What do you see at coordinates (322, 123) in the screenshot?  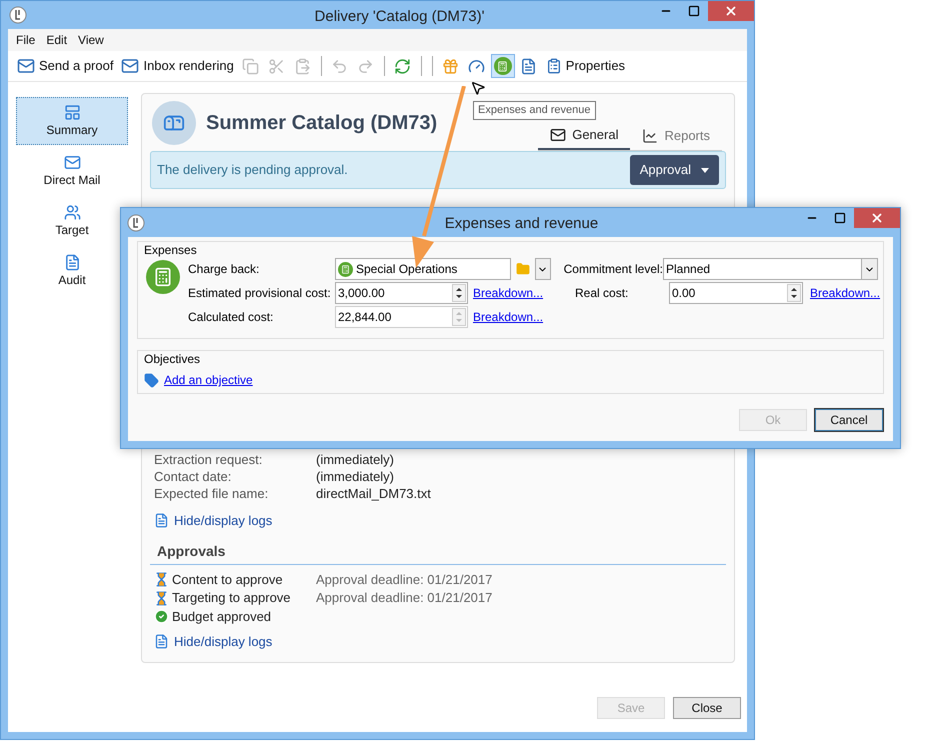 I see `delivery-title: Summer Catalog (DM73)` at bounding box center [322, 123].